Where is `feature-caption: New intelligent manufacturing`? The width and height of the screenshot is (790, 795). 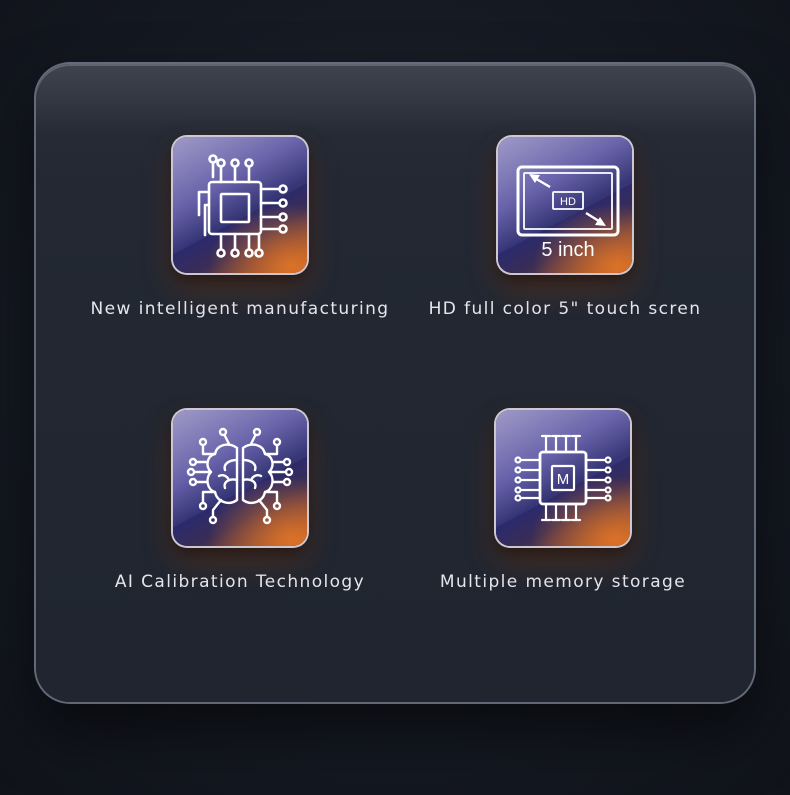 feature-caption: New intelligent manufacturing is located at coordinates (240, 309).